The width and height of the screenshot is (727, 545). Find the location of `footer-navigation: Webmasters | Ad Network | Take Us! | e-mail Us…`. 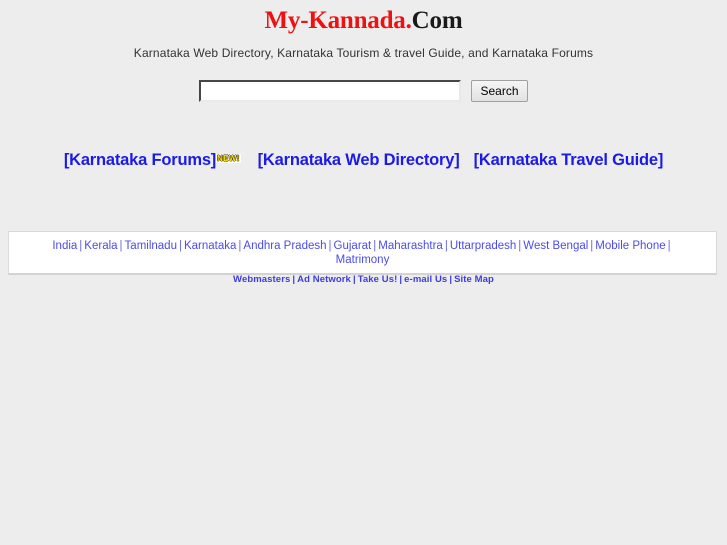

footer-navigation: Webmasters | Ad Network | Take Us! | e-mail Us… is located at coordinates (363, 279).